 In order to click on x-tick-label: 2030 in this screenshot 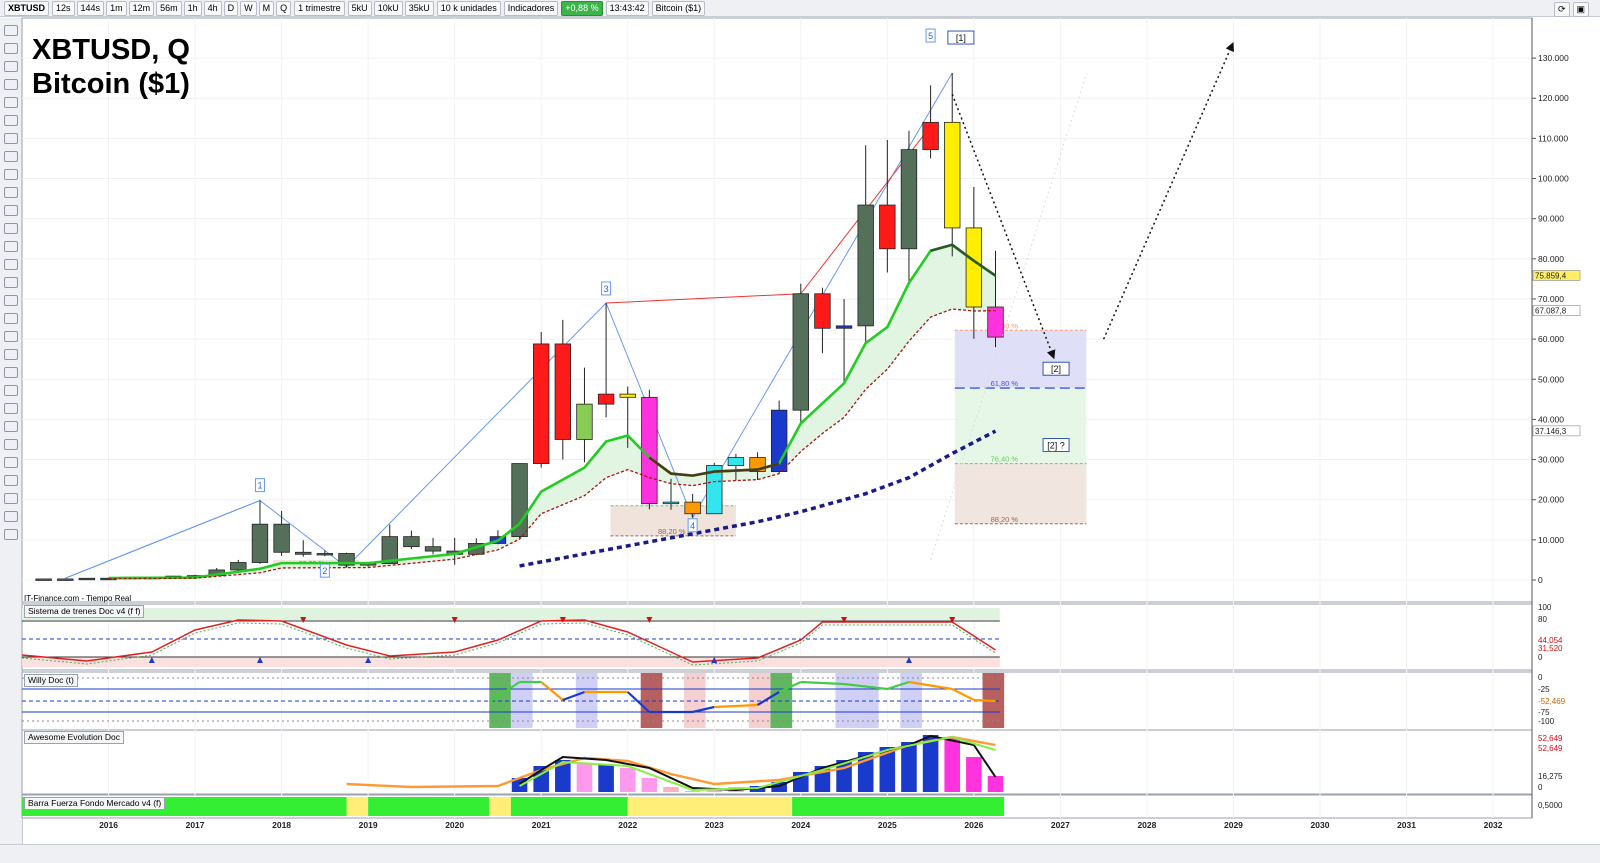, I will do `click(1320, 825)`.